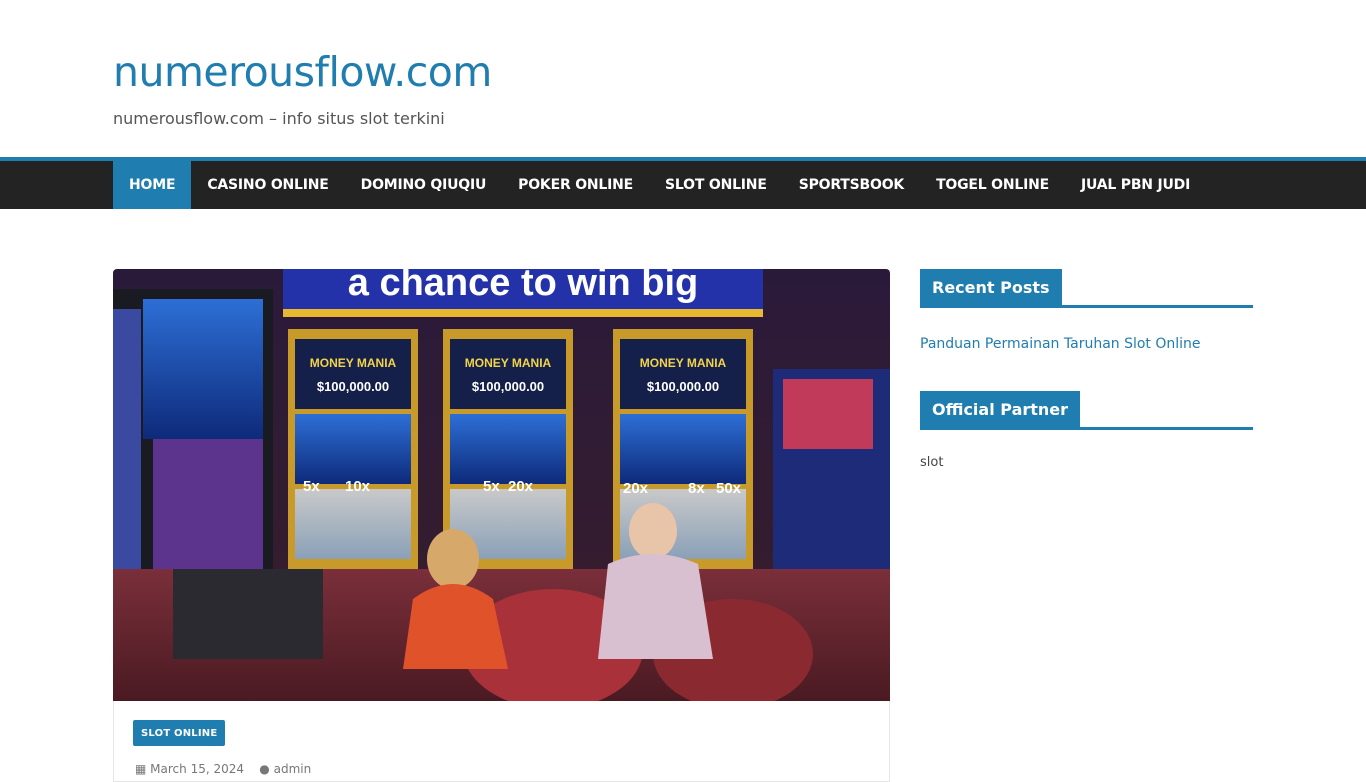 The width and height of the screenshot is (1366, 782). Describe the element at coordinates (508, 386) in the screenshot. I see `jackpot-amount-2: $100,000.00` at that location.